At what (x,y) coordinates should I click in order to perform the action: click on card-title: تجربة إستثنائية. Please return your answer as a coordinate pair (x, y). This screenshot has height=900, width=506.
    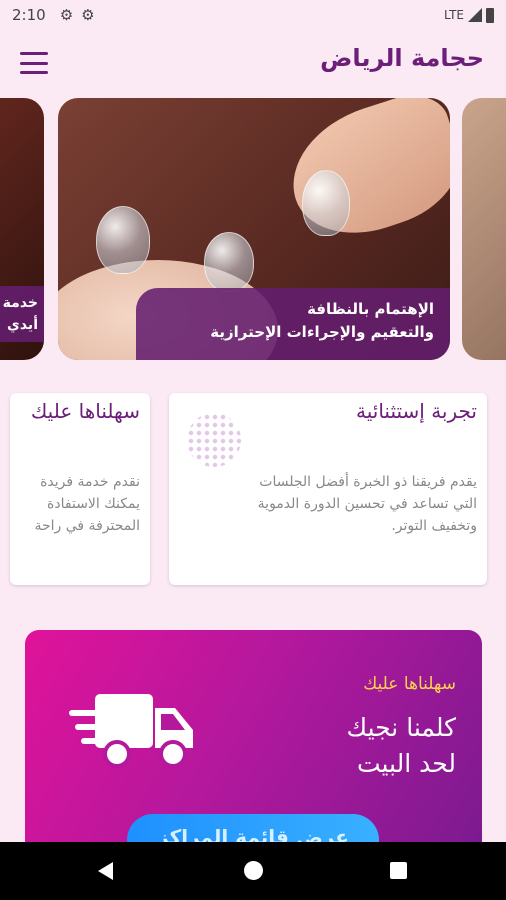
    Looking at the image, I should click on (416, 411).